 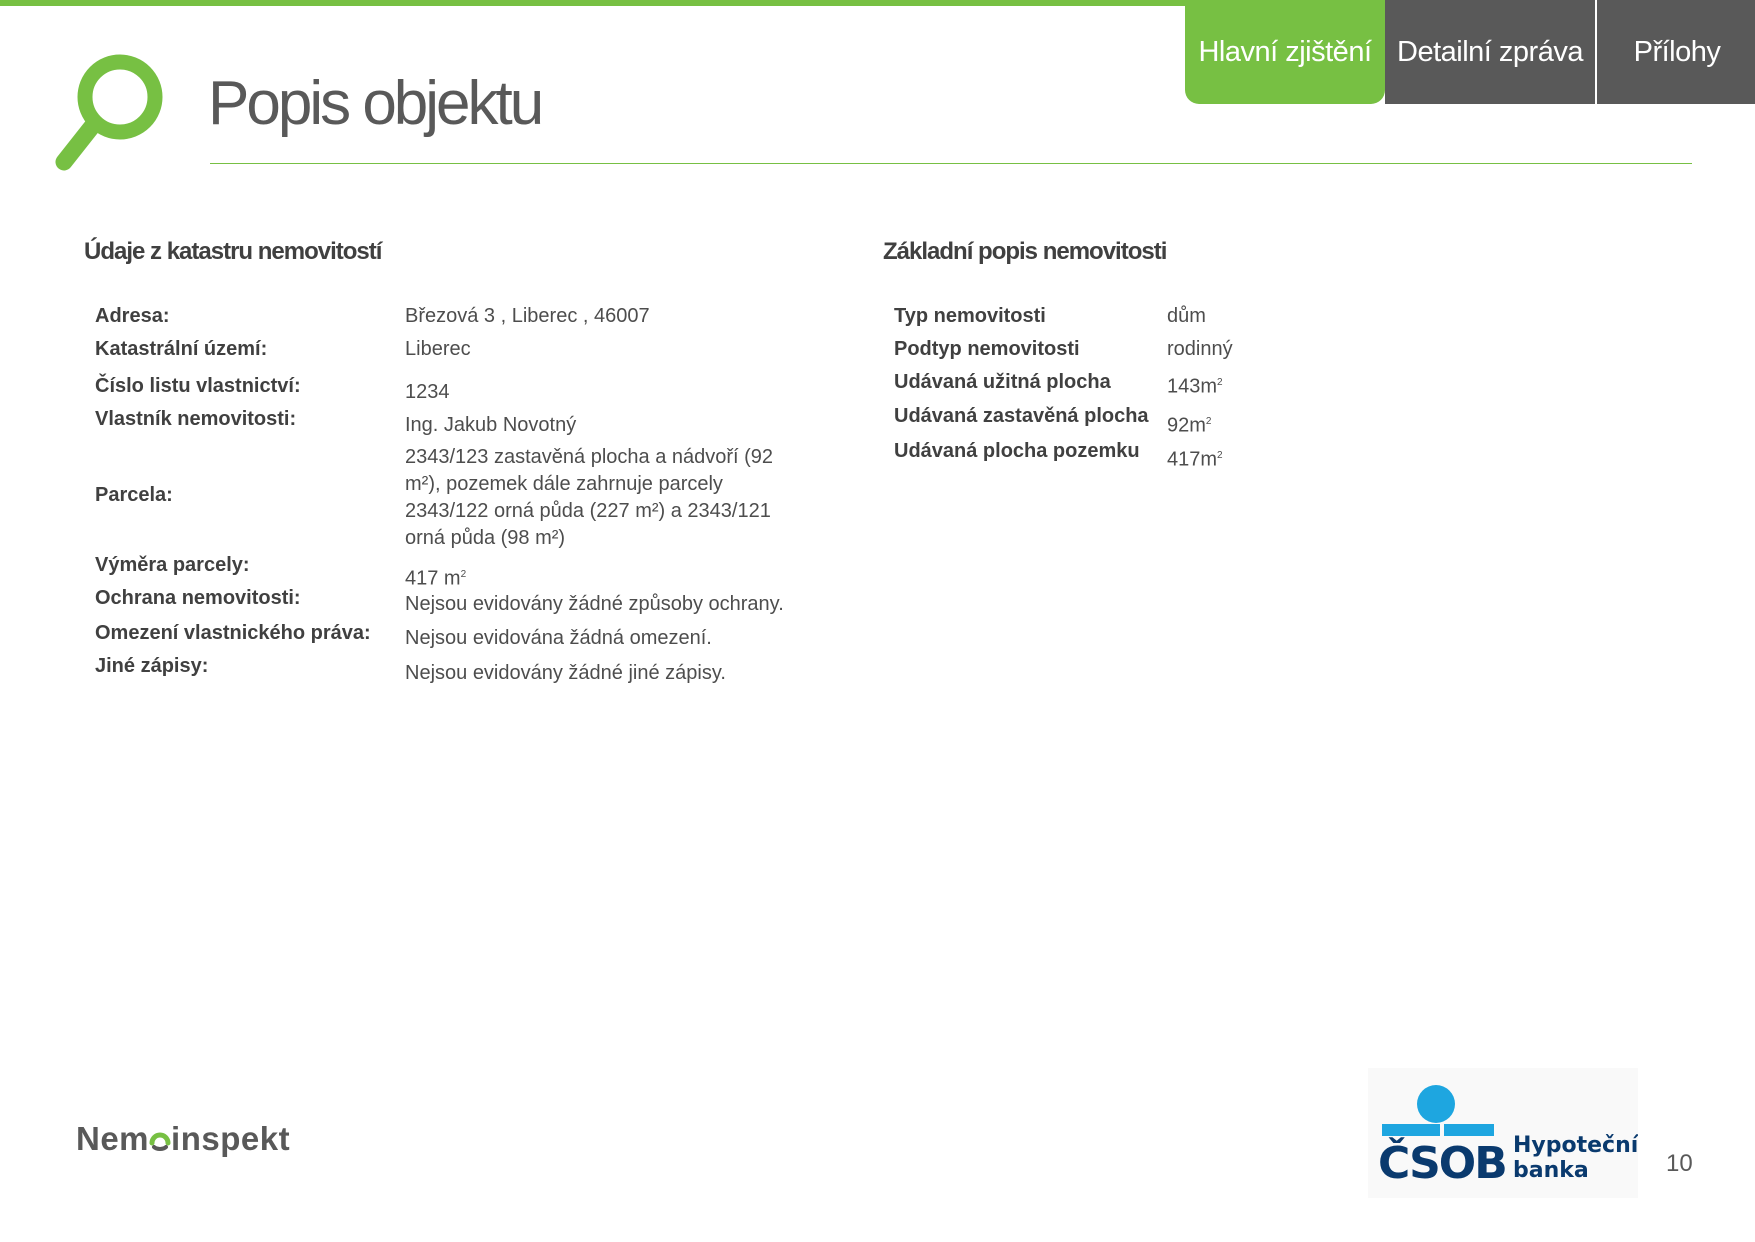 What do you see at coordinates (181, 349) in the screenshot?
I see `cadastral-area-label: Katastrální území:` at bounding box center [181, 349].